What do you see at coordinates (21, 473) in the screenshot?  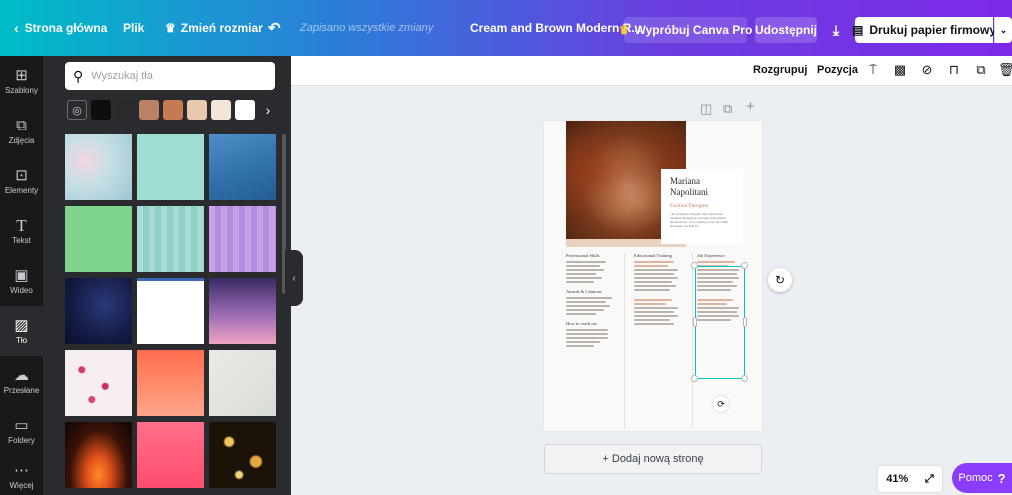 I see `rail-item-more: ⋯ Więcej` at bounding box center [21, 473].